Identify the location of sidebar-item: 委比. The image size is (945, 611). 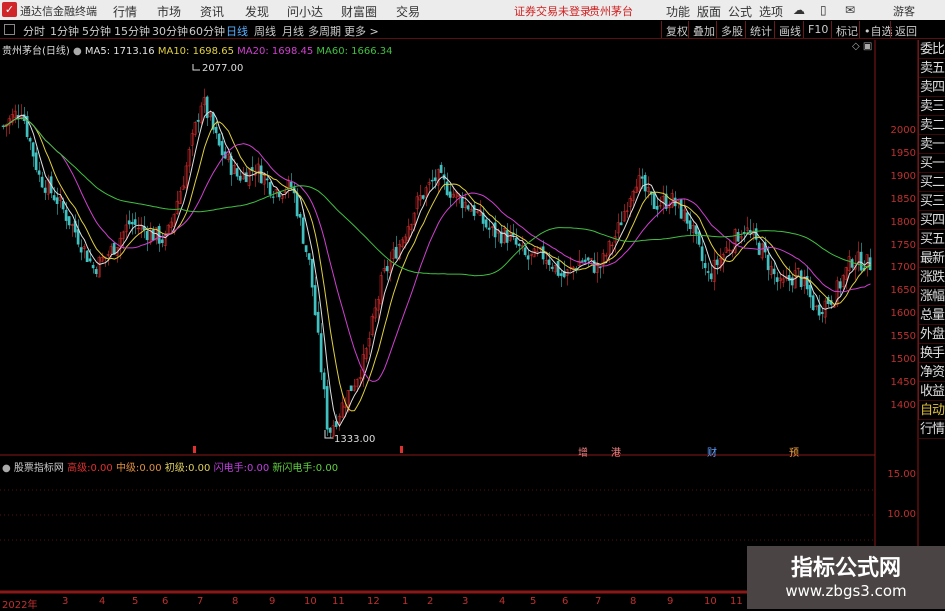
(932, 49).